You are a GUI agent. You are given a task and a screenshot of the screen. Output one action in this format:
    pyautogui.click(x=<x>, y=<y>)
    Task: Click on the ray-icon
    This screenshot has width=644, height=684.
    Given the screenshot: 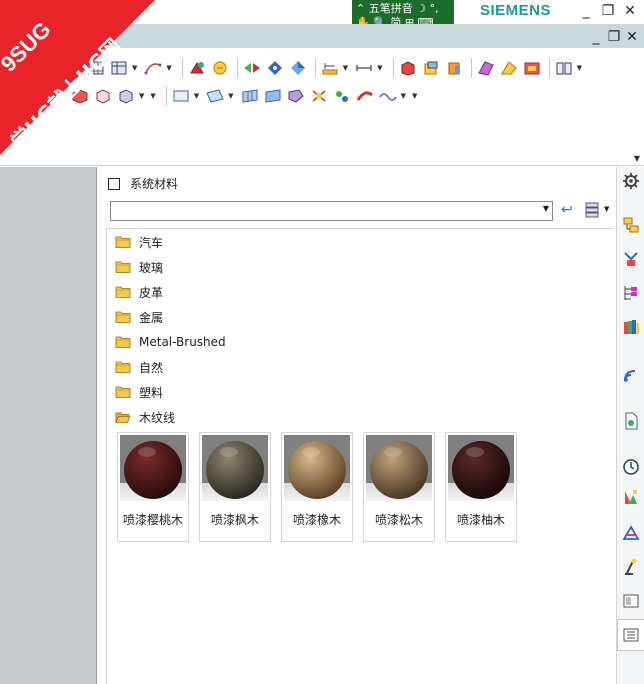 What is the action you would take?
    pyautogui.click(x=252, y=68)
    